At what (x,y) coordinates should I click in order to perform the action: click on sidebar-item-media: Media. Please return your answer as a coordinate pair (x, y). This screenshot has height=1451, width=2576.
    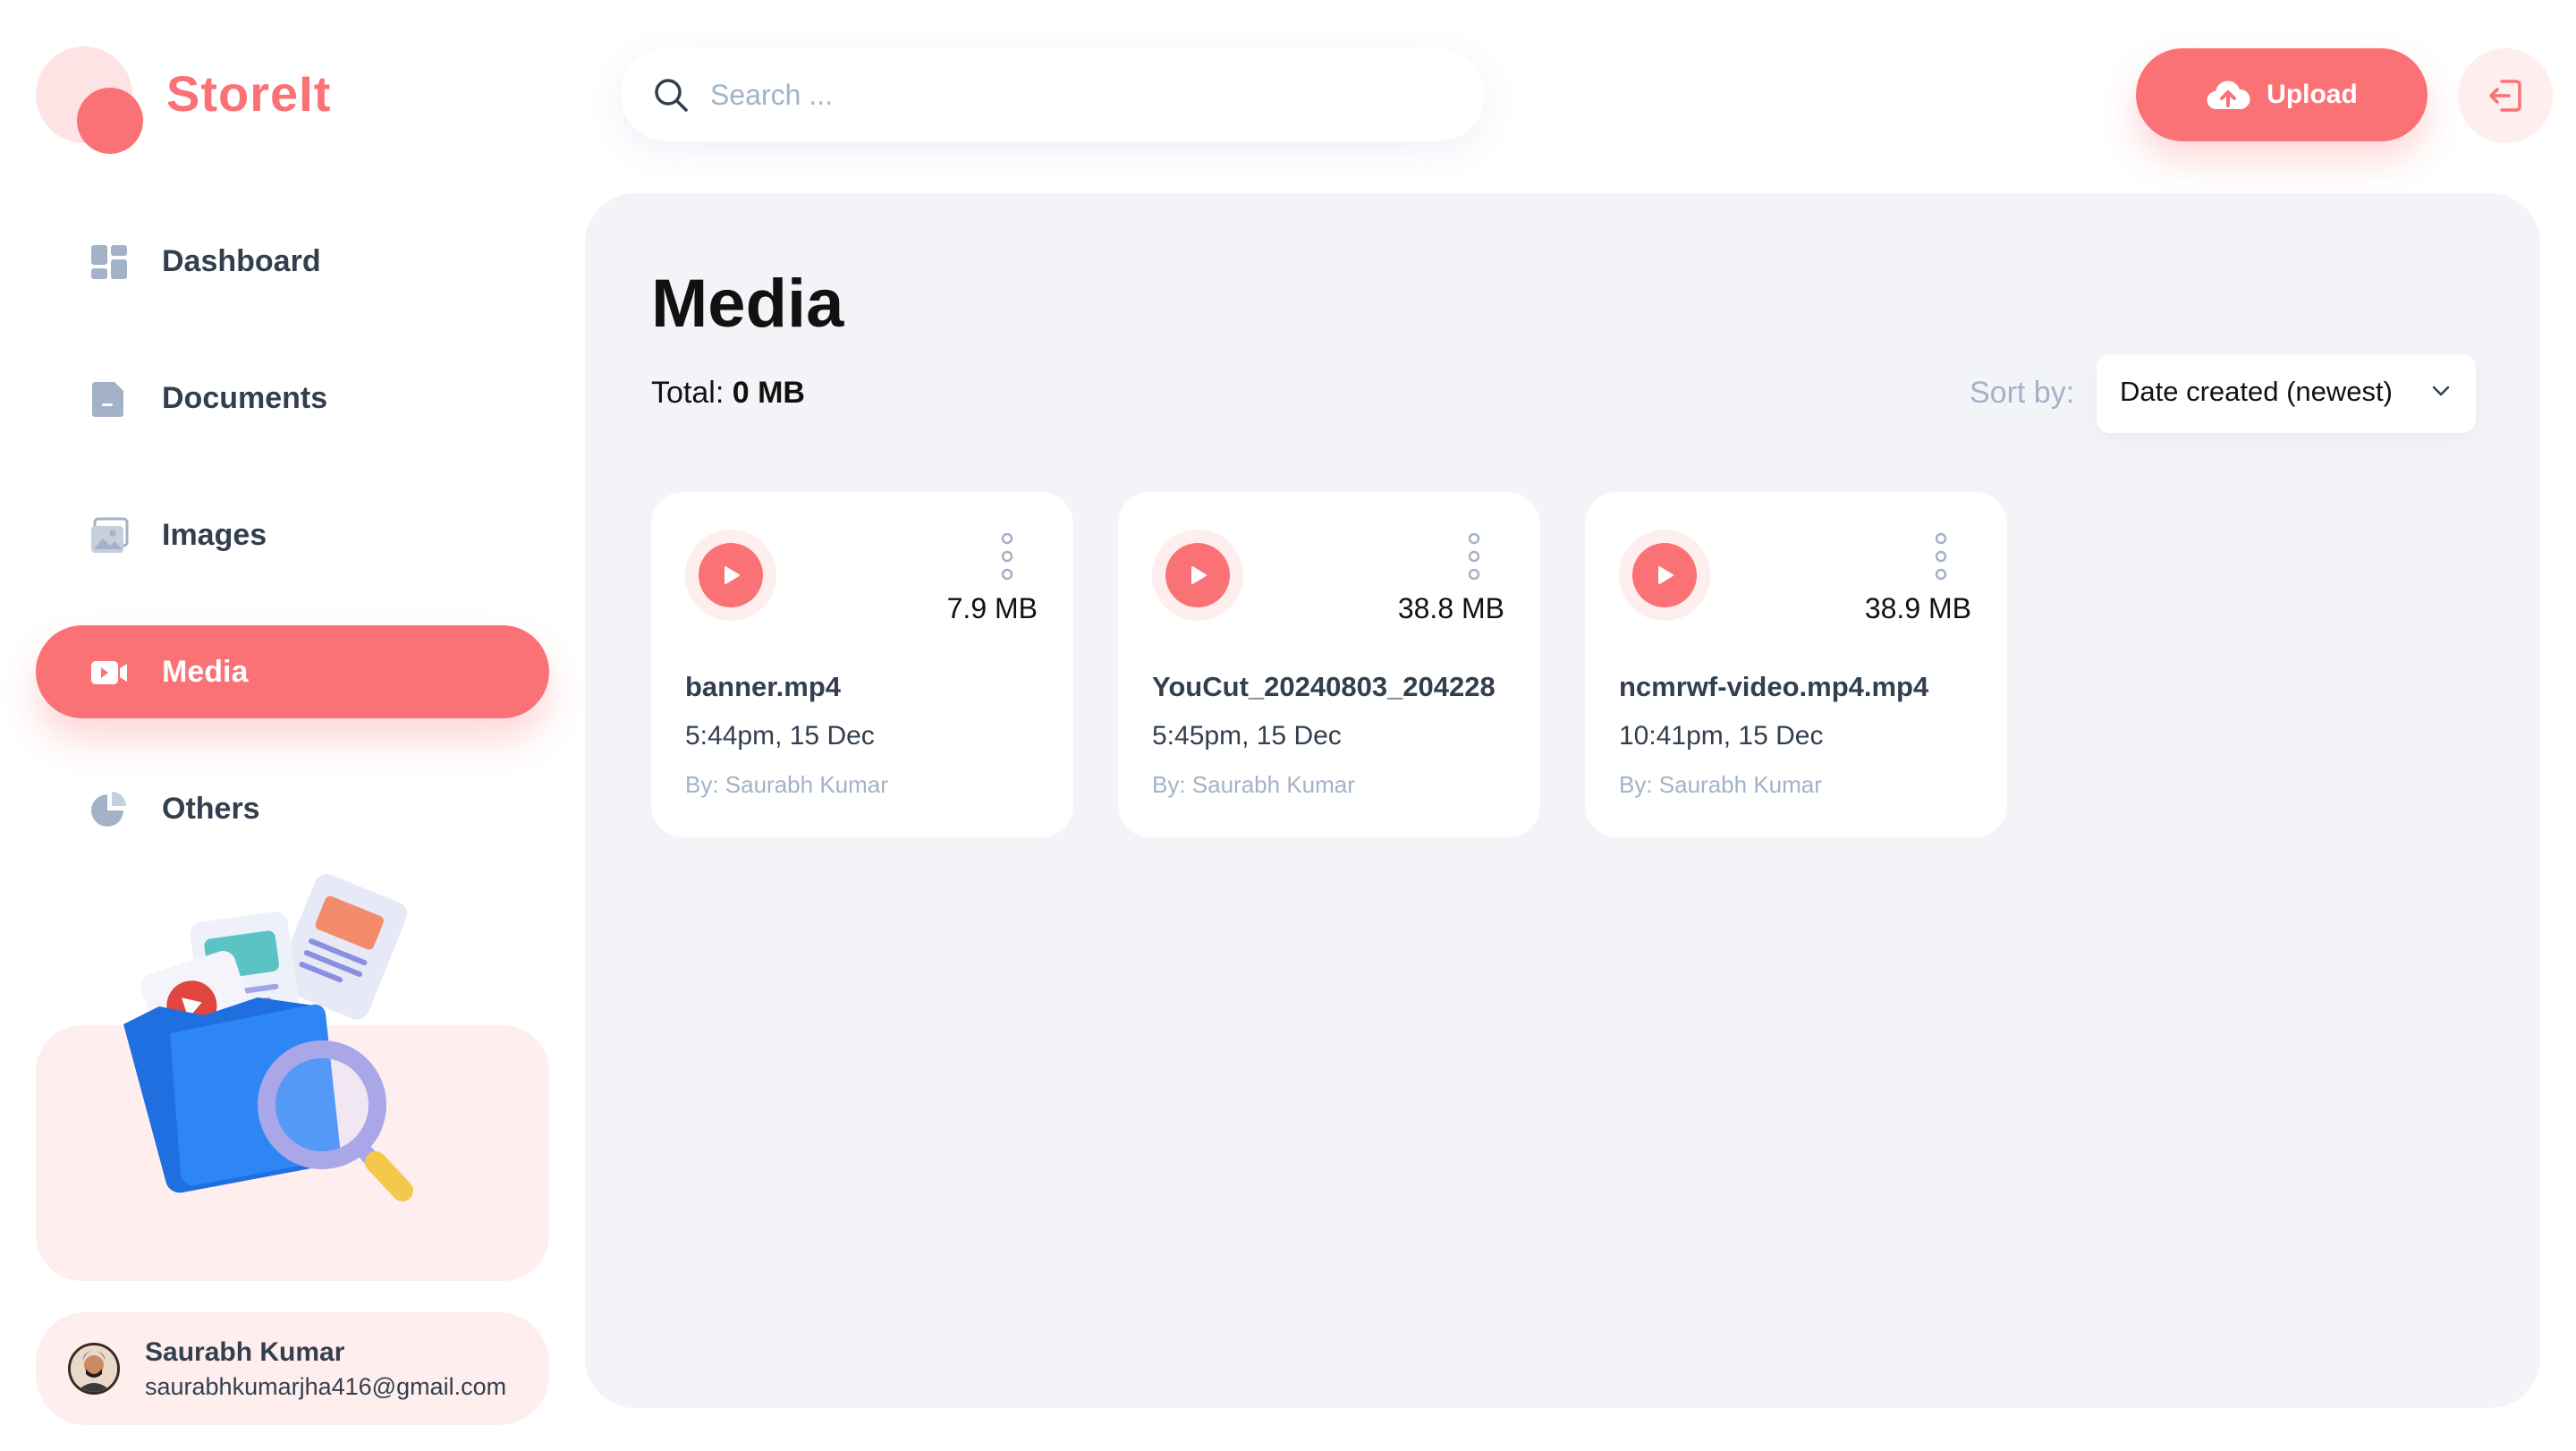
    Looking at the image, I should click on (292, 671).